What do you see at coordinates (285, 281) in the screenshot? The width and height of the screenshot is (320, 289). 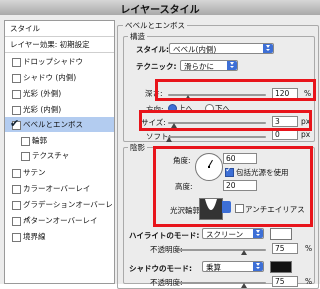 I see `shadow-opacity-input: 75` at bounding box center [285, 281].